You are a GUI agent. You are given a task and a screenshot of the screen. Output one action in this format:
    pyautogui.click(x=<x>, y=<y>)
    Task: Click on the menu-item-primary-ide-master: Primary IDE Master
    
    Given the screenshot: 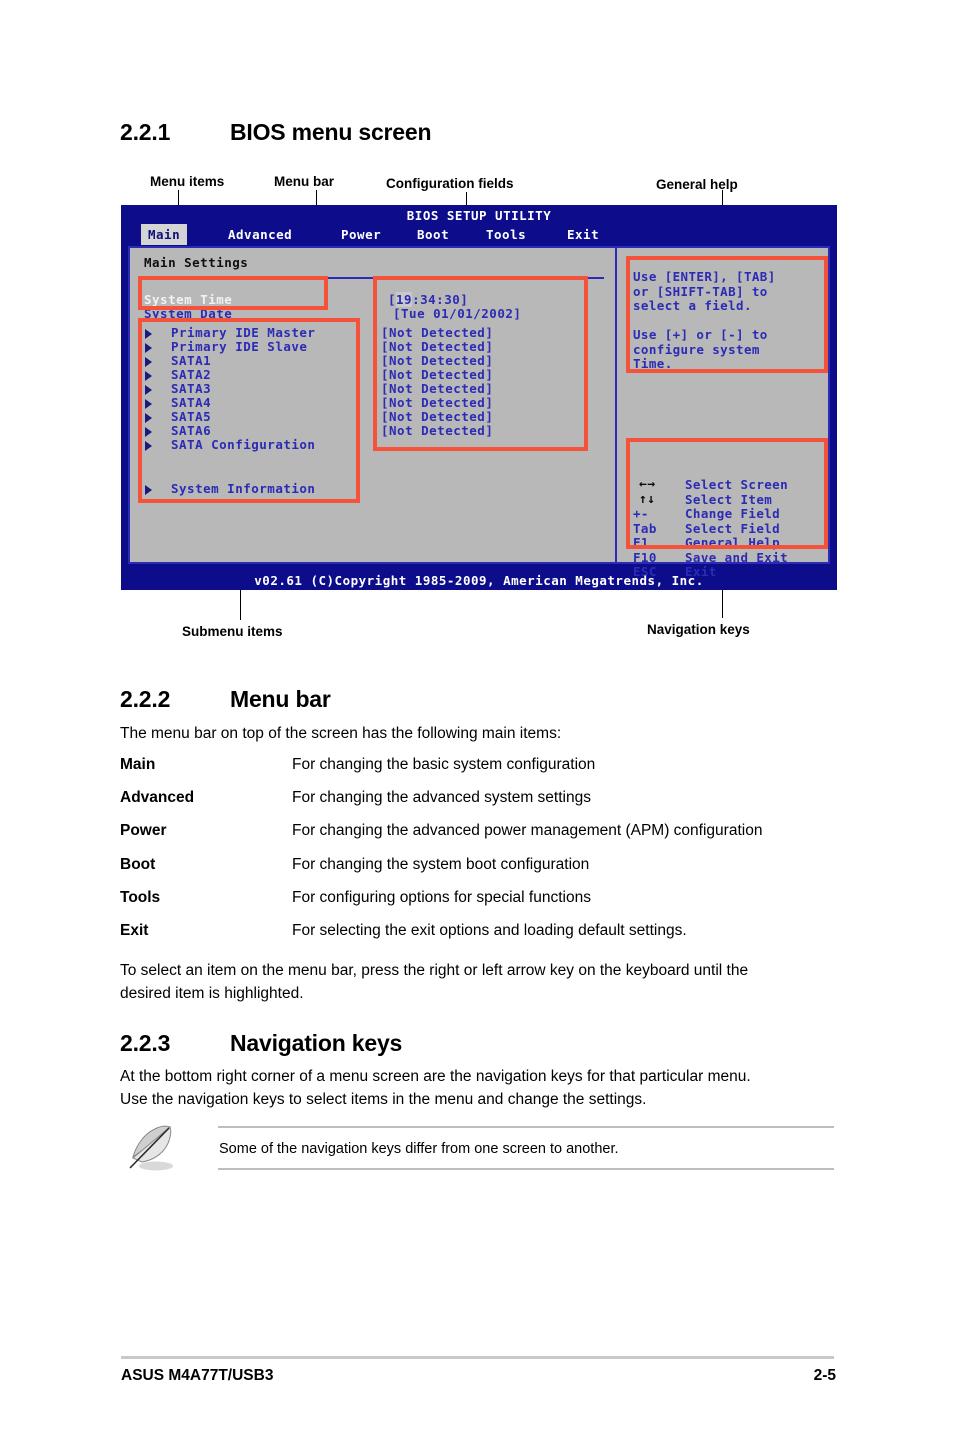 What is the action you would take?
    pyautogui.click(x=243, y=332)
    